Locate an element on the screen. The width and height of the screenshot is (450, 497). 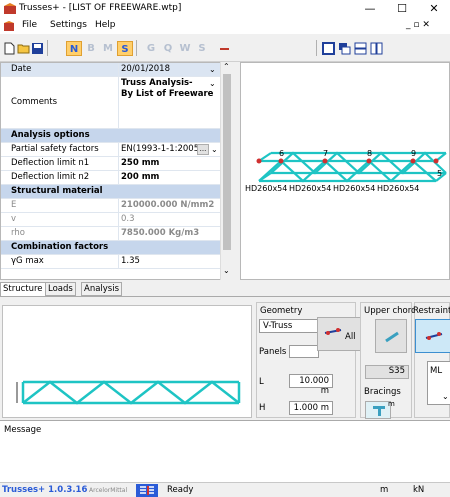
doc-icon is located at coordinates (9, 26).